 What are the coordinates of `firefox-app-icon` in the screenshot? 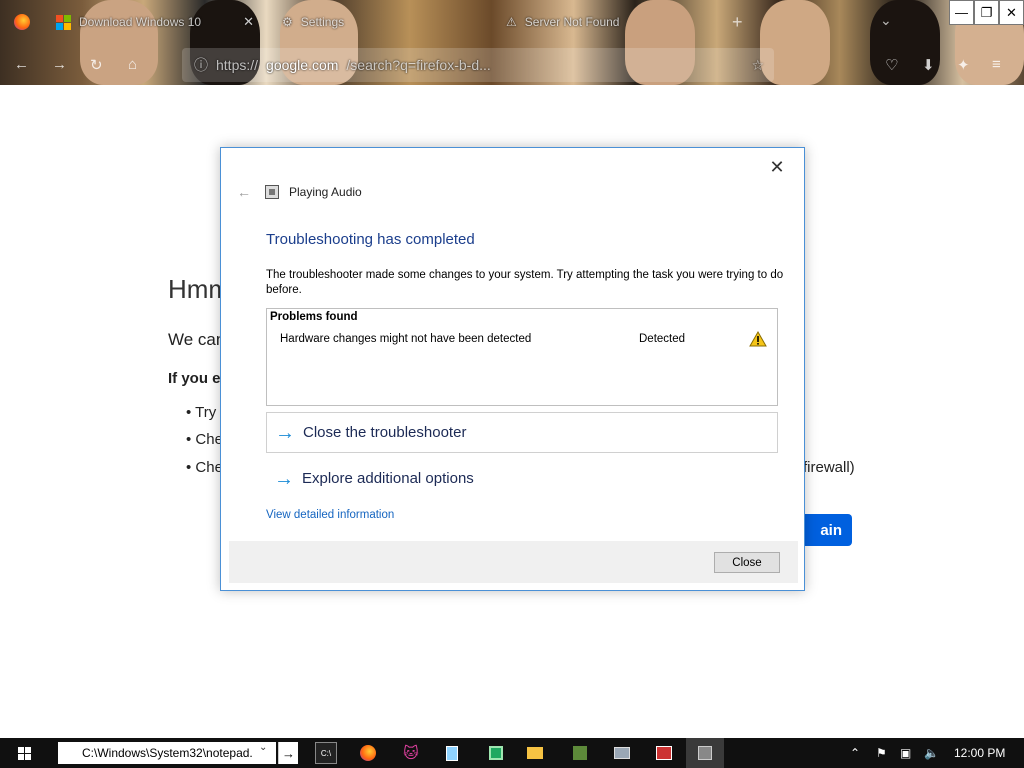 It's located at (368, 753).